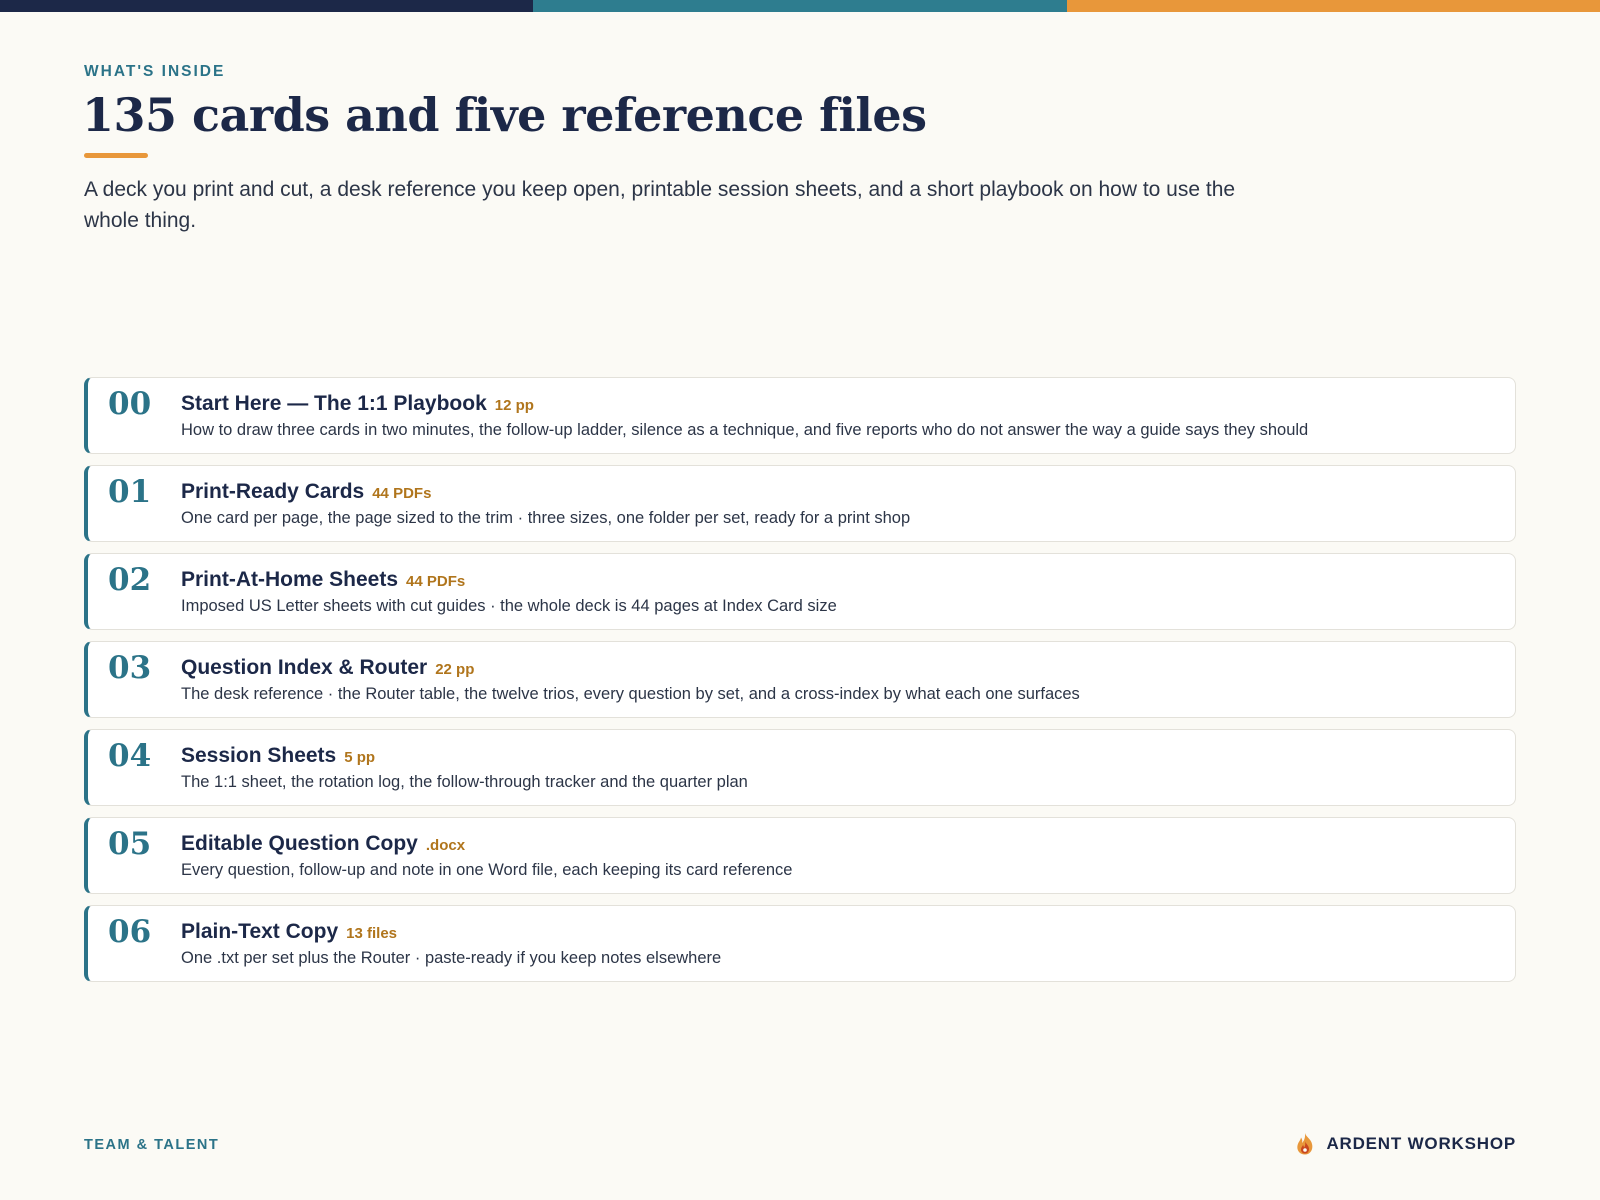 The width and height of the screenshot is (1600, 1200). Describe the element at coordinates (130, 844) in the screenshot. I see `item-number: 05` at that location.